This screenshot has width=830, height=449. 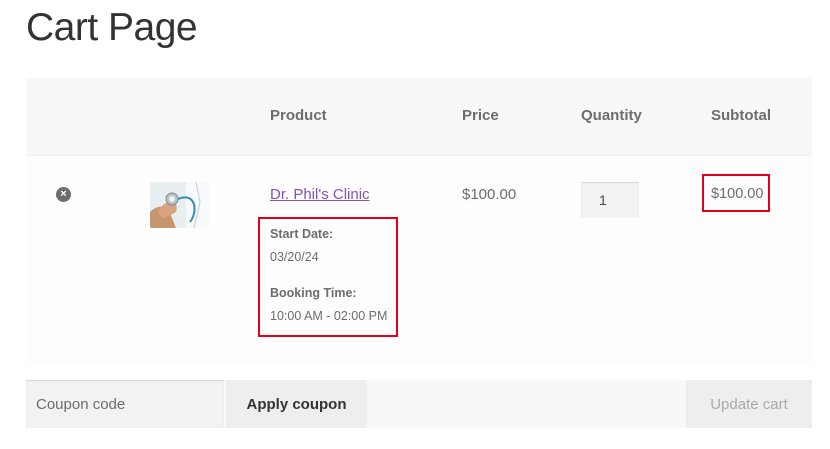 What do you see at coordinates (329, 316) in the screenshot?
I see `booking-time-value: 10:00 AM - 02:00 PM` at bounding box center [329, 316].